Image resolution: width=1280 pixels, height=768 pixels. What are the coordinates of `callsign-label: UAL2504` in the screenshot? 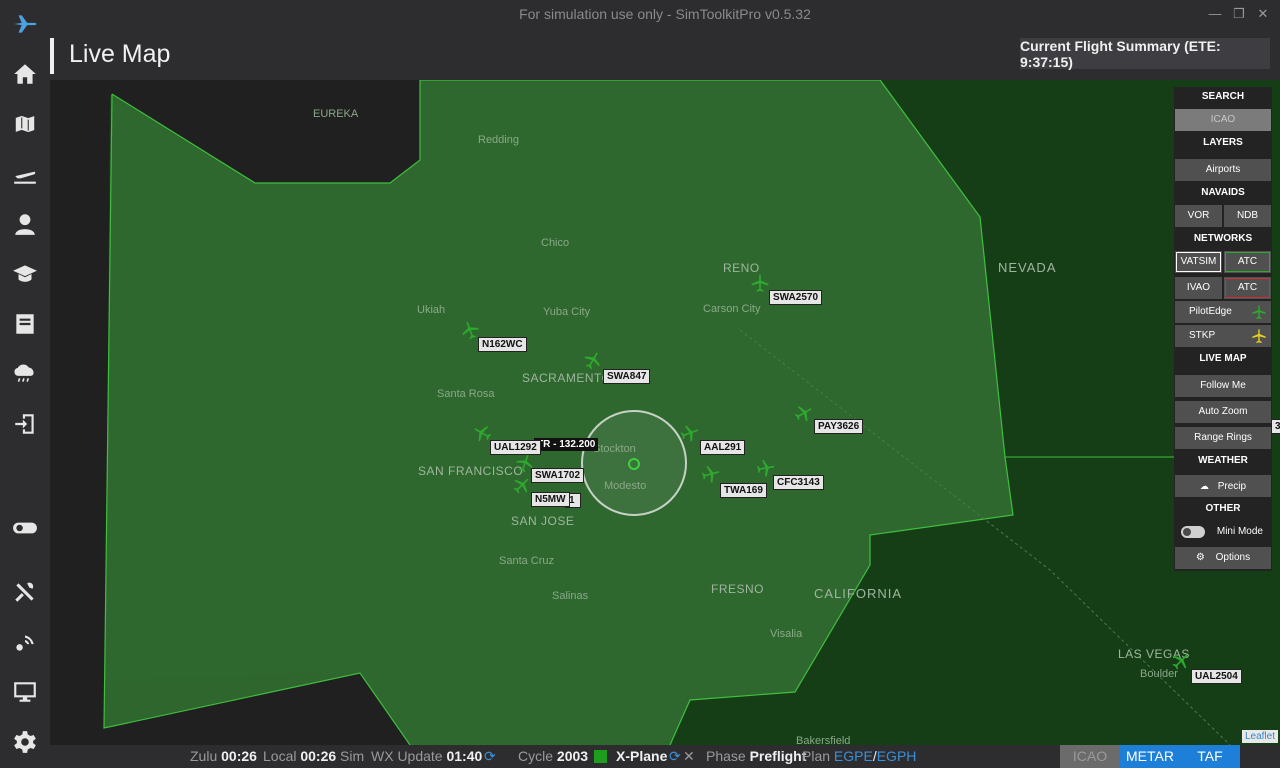 It's located at (1216, 676).